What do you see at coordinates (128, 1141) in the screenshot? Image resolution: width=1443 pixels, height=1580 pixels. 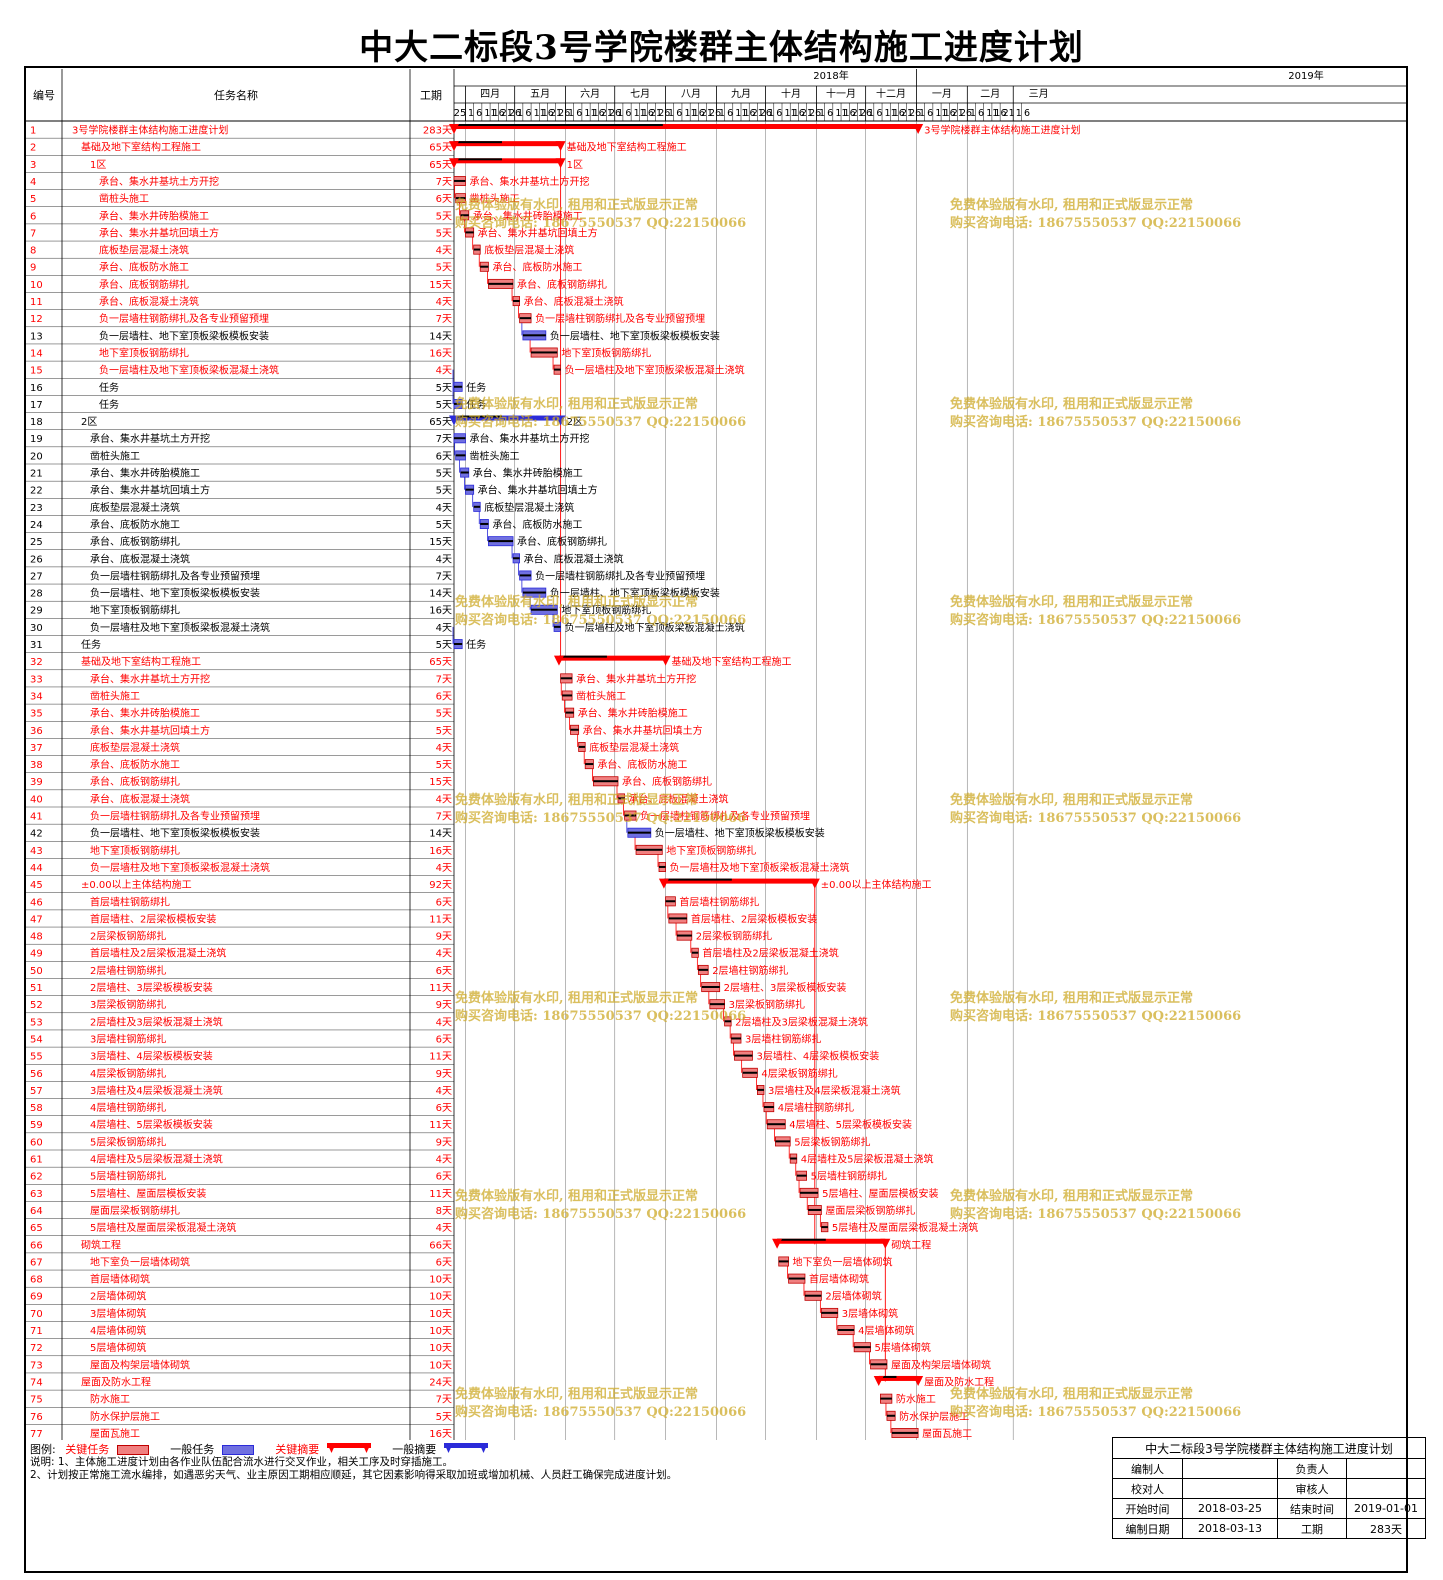 I see `row-task-name: 5层梁板钢筋绑扎` at bounding box center [128, 1141].